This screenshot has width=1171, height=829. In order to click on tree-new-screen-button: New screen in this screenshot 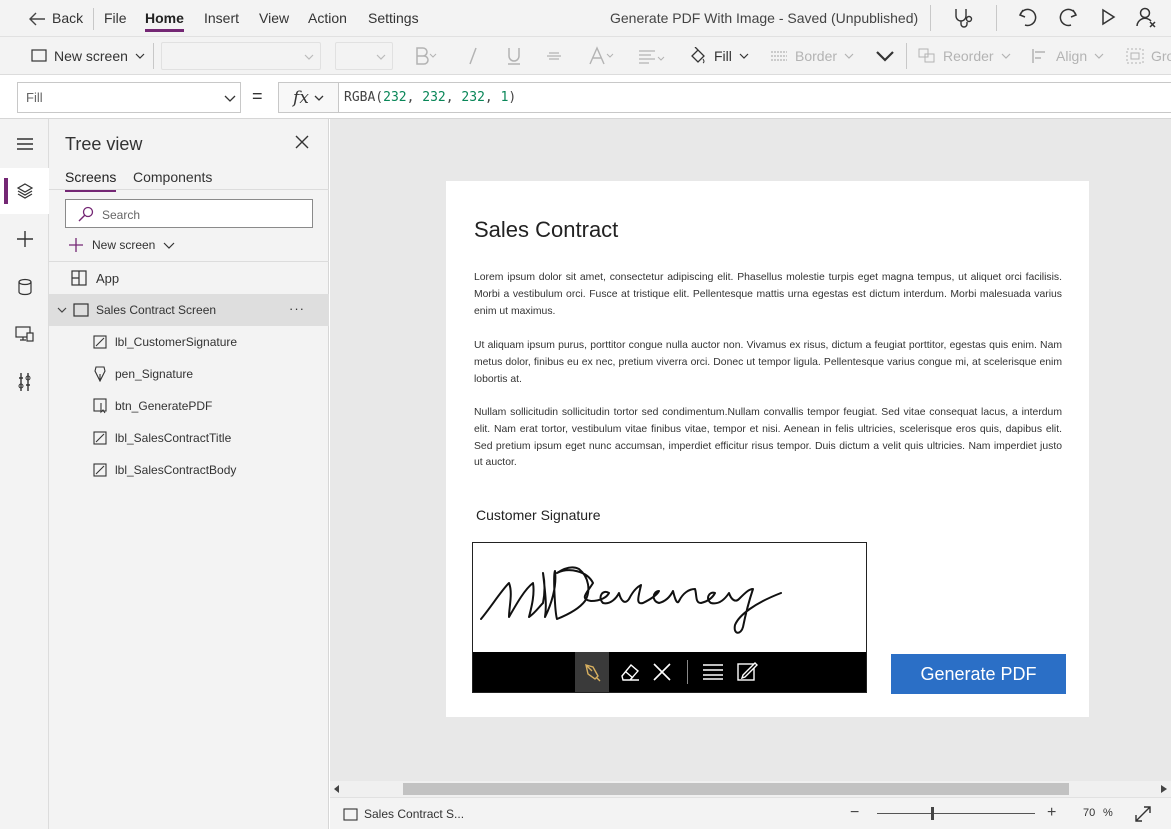, I will do `click(121, 245)`.